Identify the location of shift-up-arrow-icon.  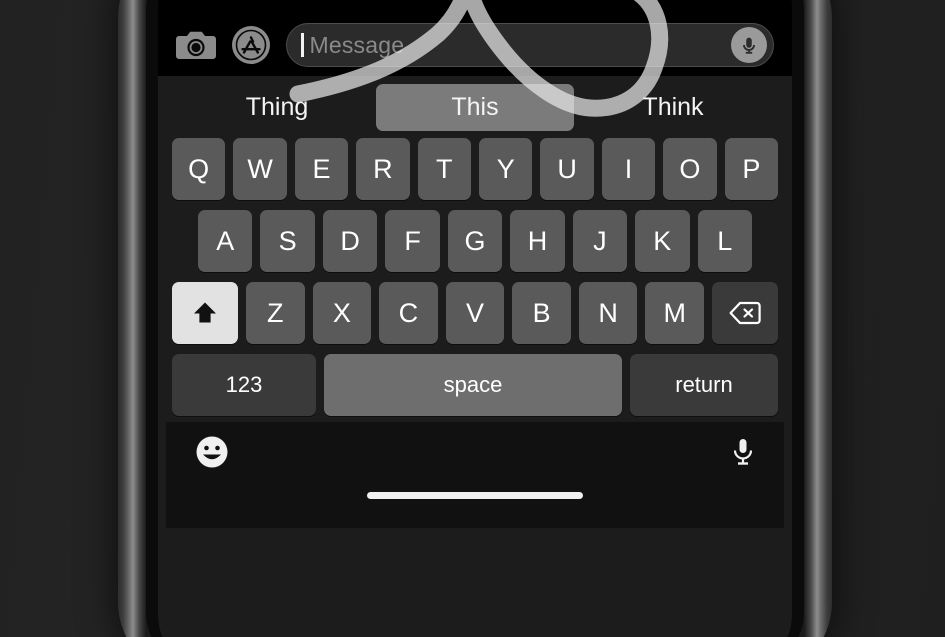
(204, 312).